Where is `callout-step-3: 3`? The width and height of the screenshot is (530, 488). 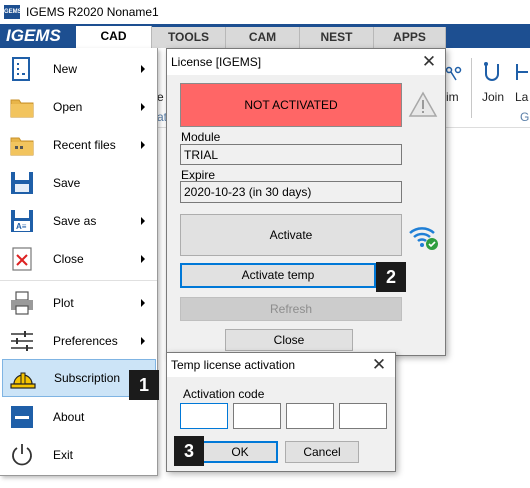
callout-step-3: 3 is located at coordinates (189, 451).